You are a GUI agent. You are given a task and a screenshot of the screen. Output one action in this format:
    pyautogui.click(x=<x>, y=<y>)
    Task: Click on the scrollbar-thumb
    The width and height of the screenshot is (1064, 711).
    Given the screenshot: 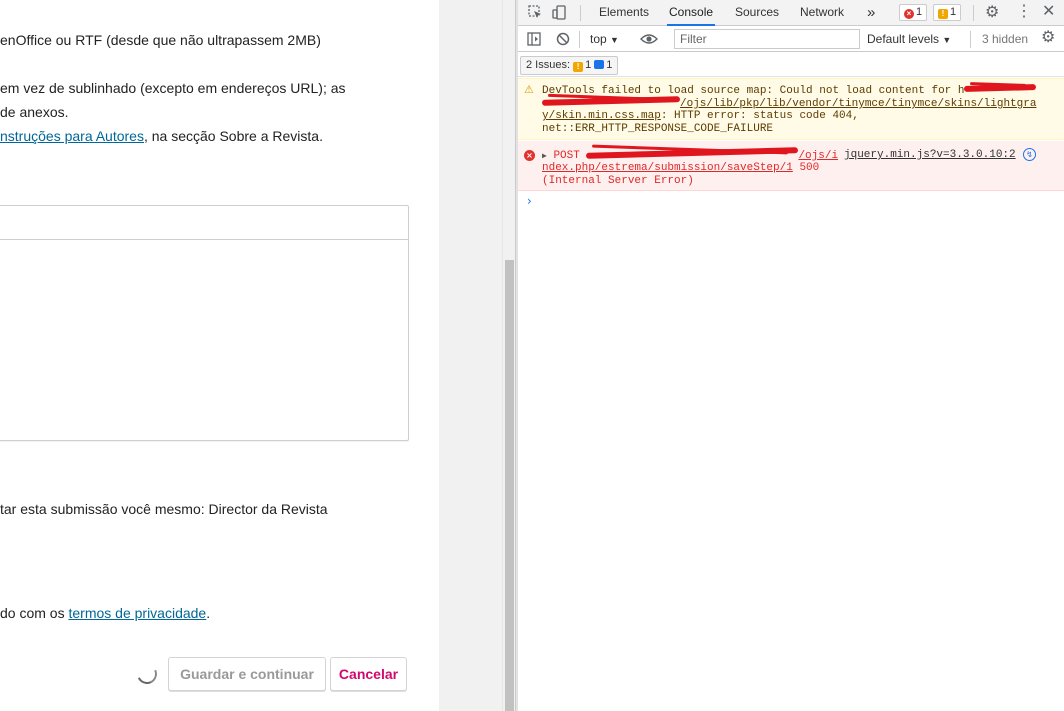 What is the action you would take?
    pyautogui.click(x=509, y=485)
    